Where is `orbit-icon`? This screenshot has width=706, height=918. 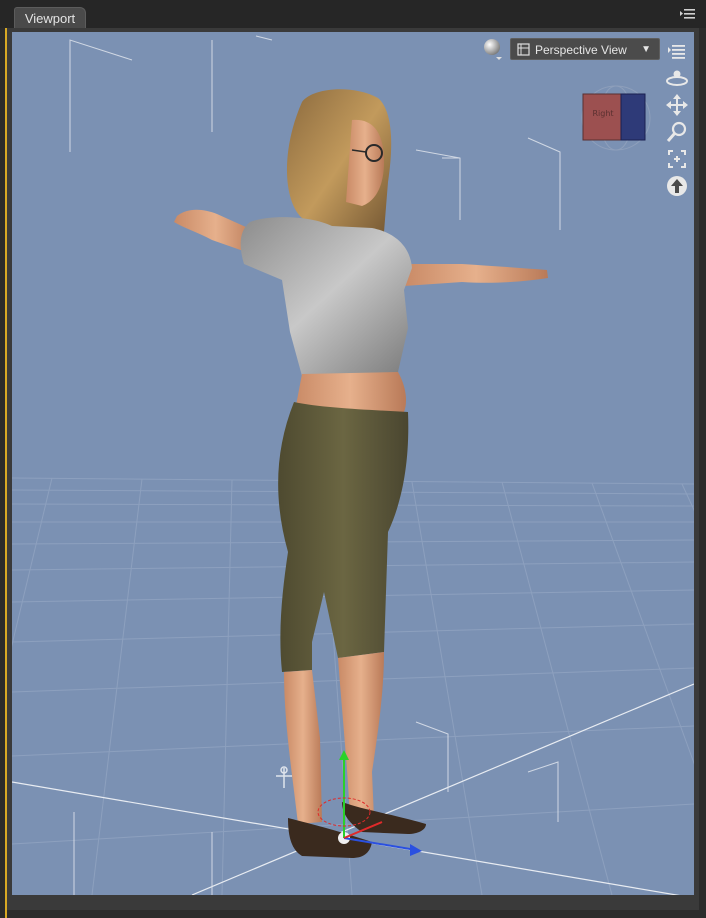
orbit-icon is located at coordinates (677, 78).